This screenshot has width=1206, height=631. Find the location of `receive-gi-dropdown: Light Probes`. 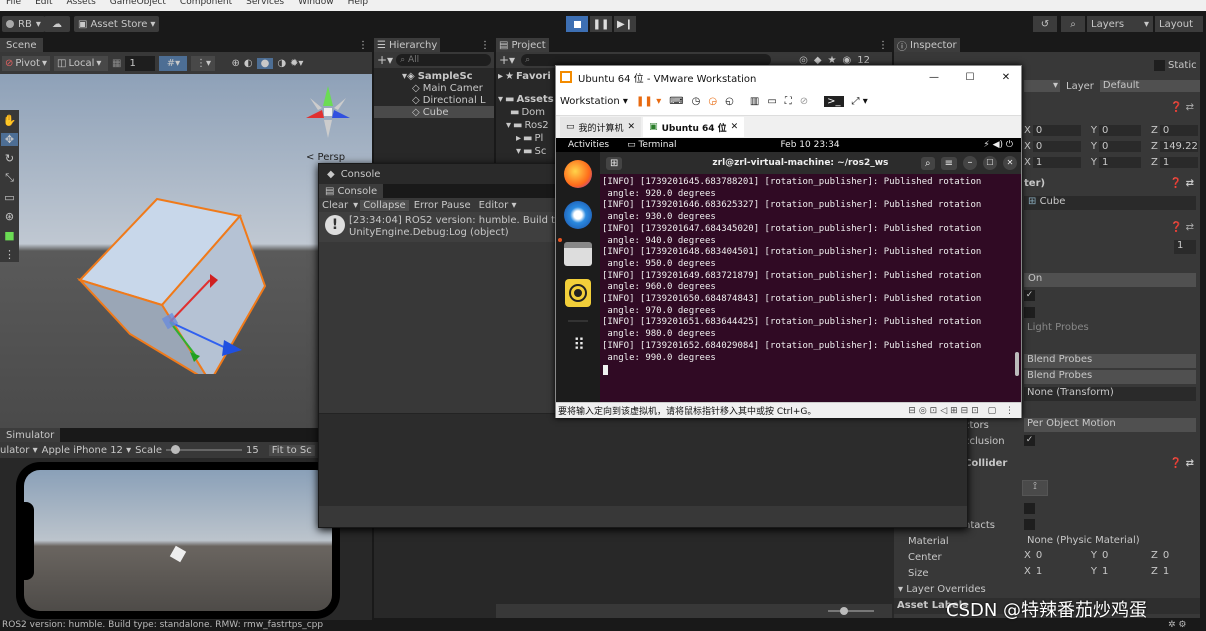

receive-gi-dropdown: Light Probes is located at coordinates (1110, 329).